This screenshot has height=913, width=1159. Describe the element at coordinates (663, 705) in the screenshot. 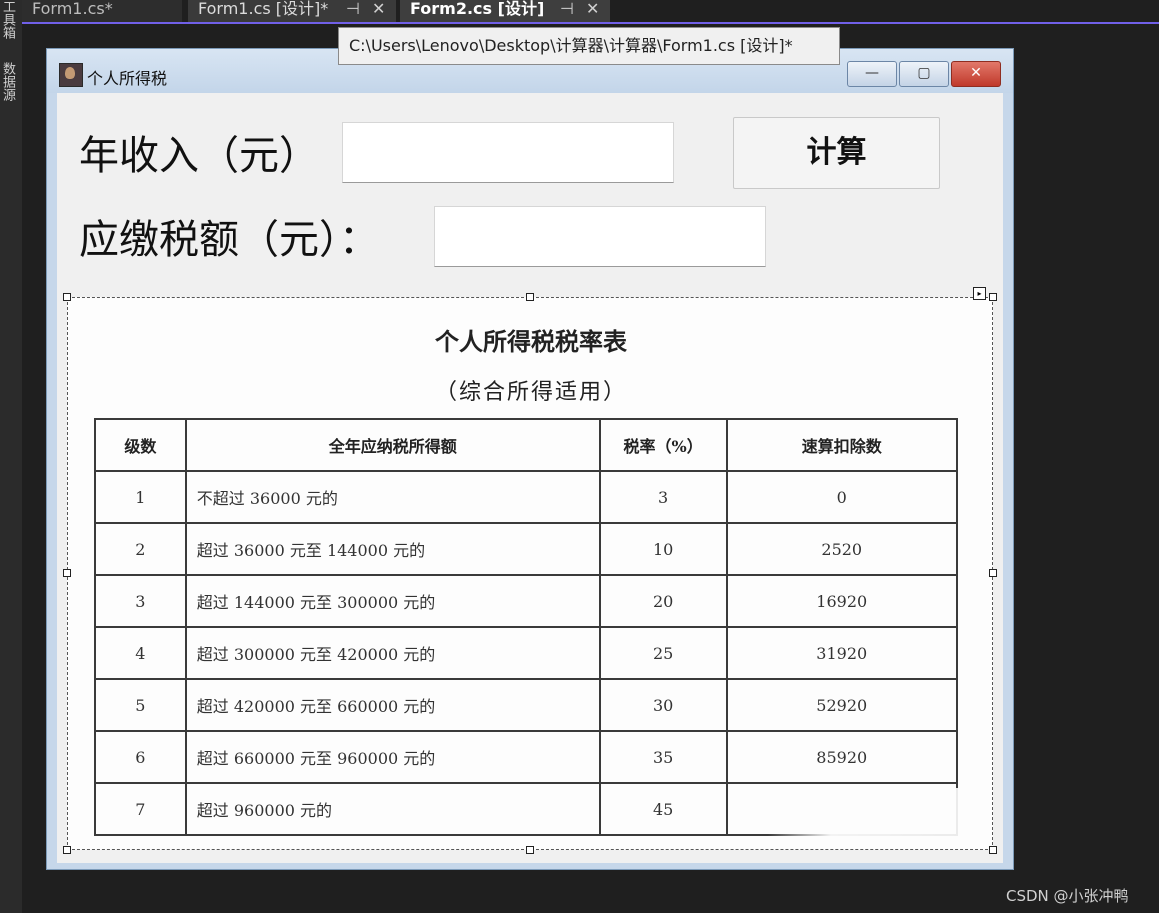

I see `cell-rate: 30` at that location.